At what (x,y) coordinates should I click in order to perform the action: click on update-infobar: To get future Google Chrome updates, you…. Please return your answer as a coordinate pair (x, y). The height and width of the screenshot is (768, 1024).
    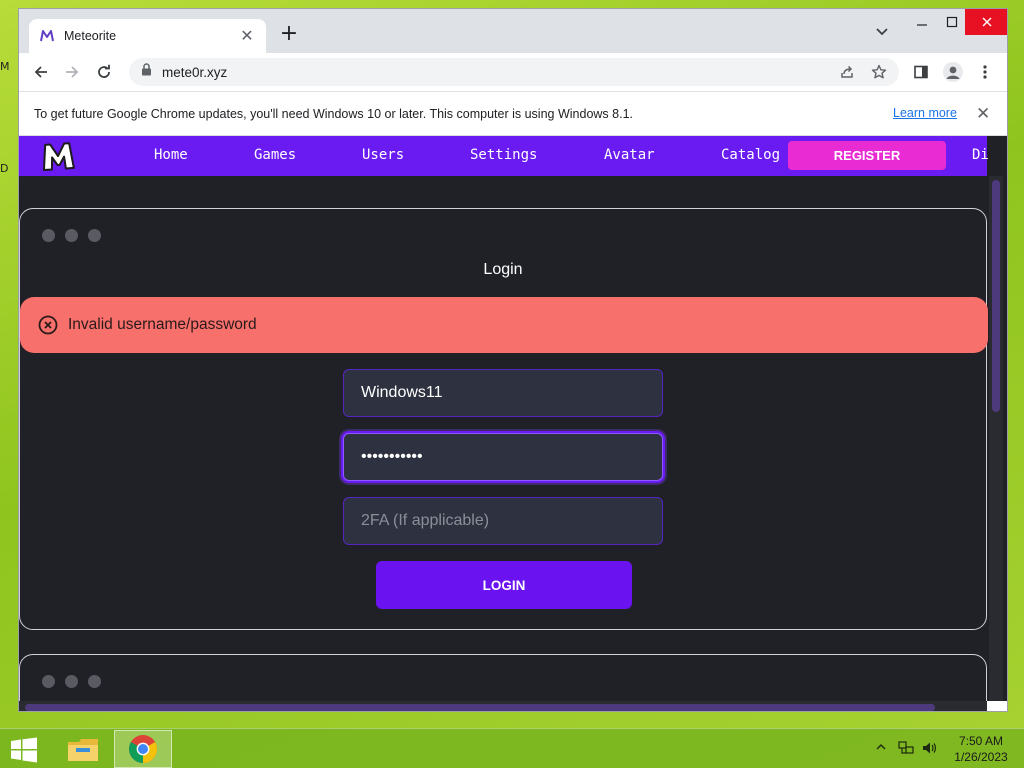
    Looking at the image, I should click on (513, 113).